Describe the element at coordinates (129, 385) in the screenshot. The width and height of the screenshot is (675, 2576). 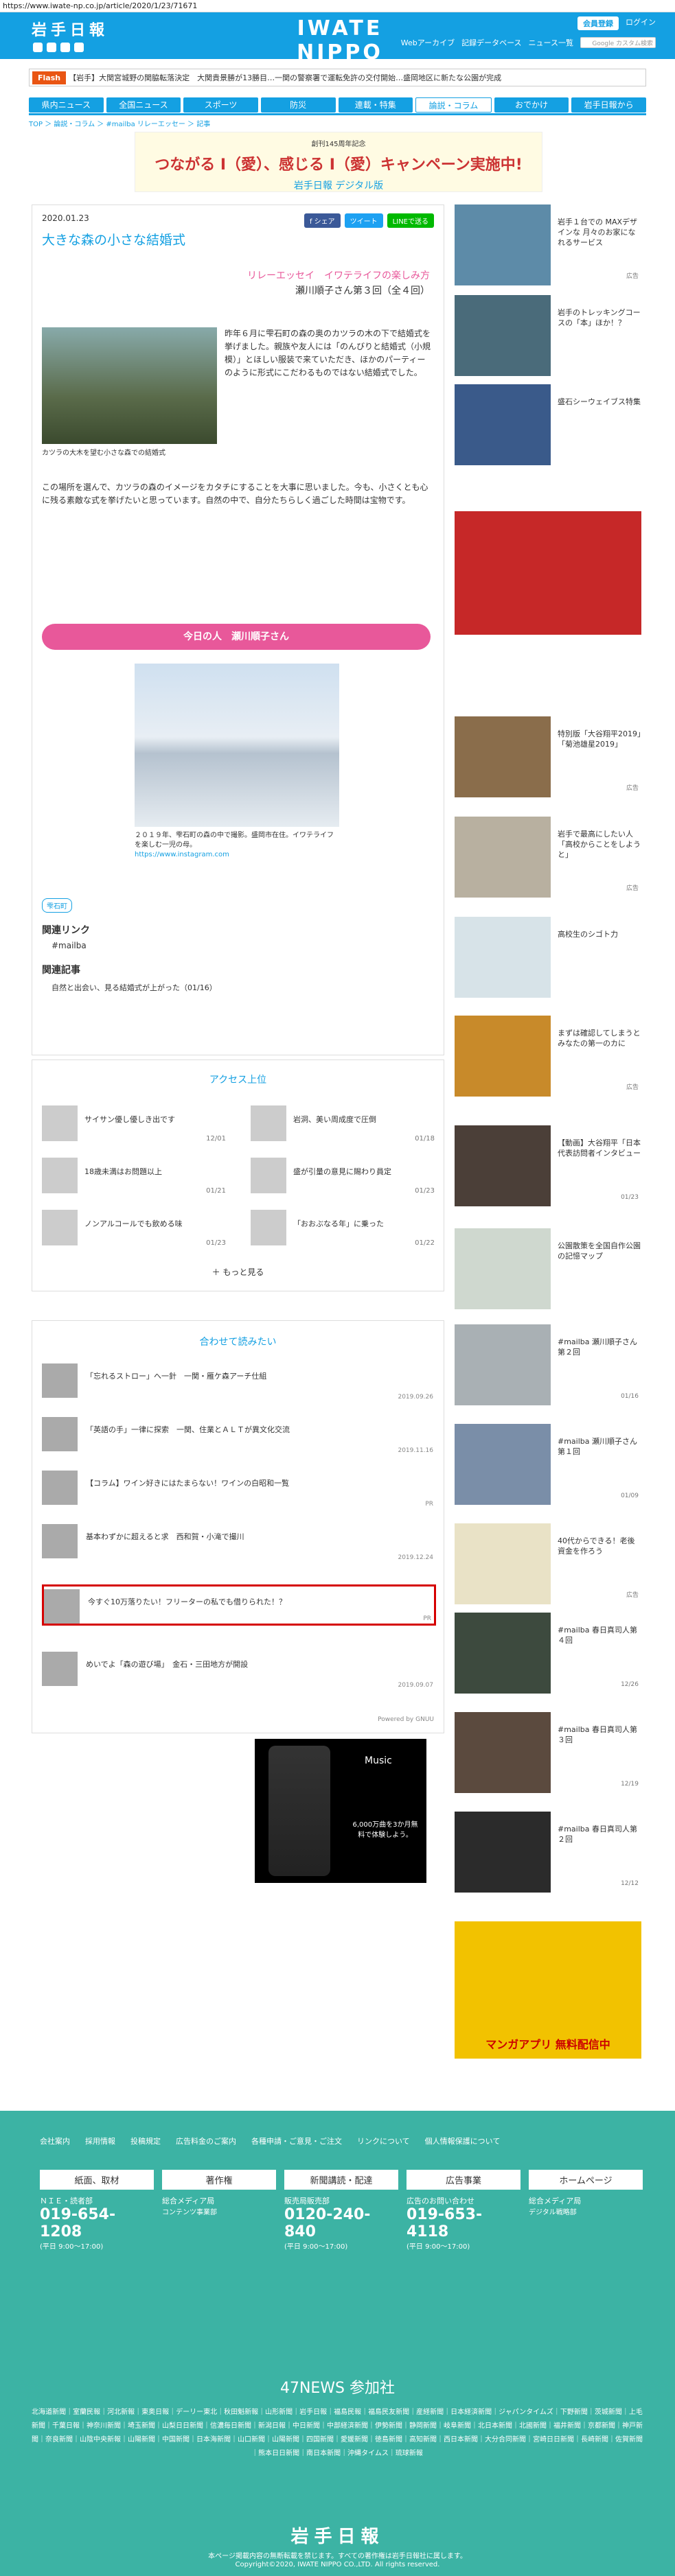
I see `article-photo-forest` at that location.